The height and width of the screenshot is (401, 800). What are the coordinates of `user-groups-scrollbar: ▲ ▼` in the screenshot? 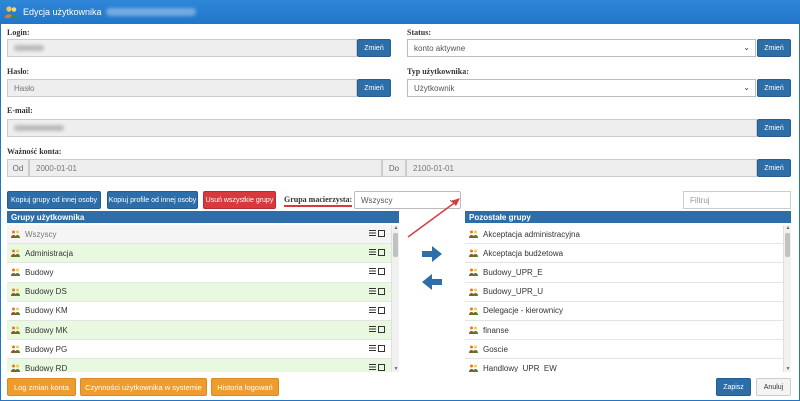 It's located at (395, 298).